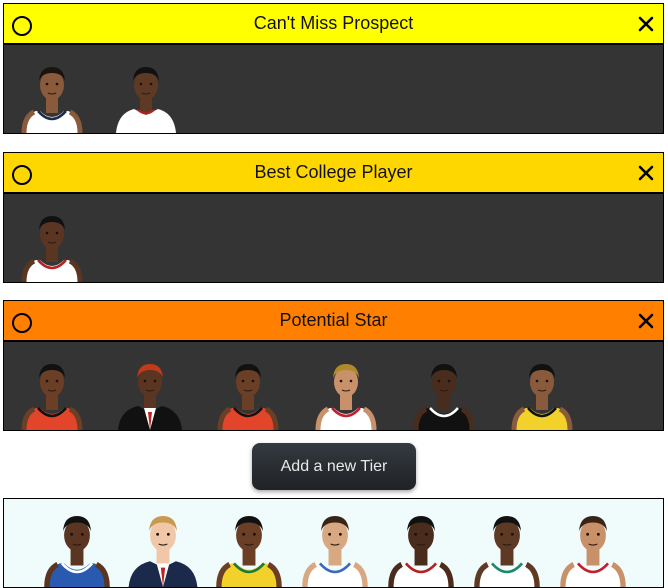 Image resolution: width=668 pixels, height=588 pixels. I want to click on tier-title: Can't Miss Prospect, so click(334, 23).